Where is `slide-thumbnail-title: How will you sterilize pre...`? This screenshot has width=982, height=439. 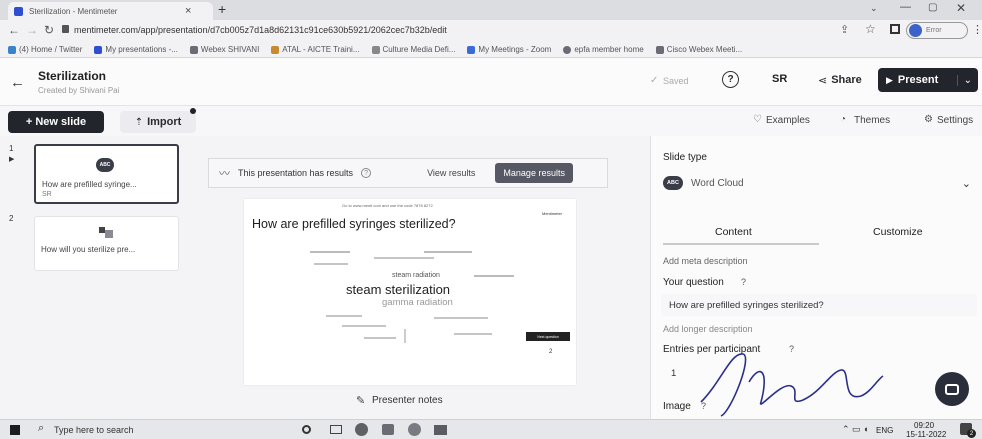 slide-thumbnail-title: How will you sterilize pre... is located at coordinates (88, 249).